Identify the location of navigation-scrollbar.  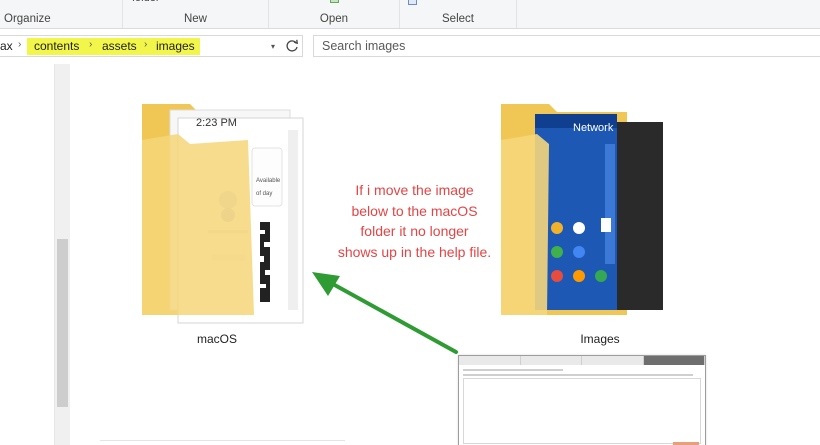
(62, 254).